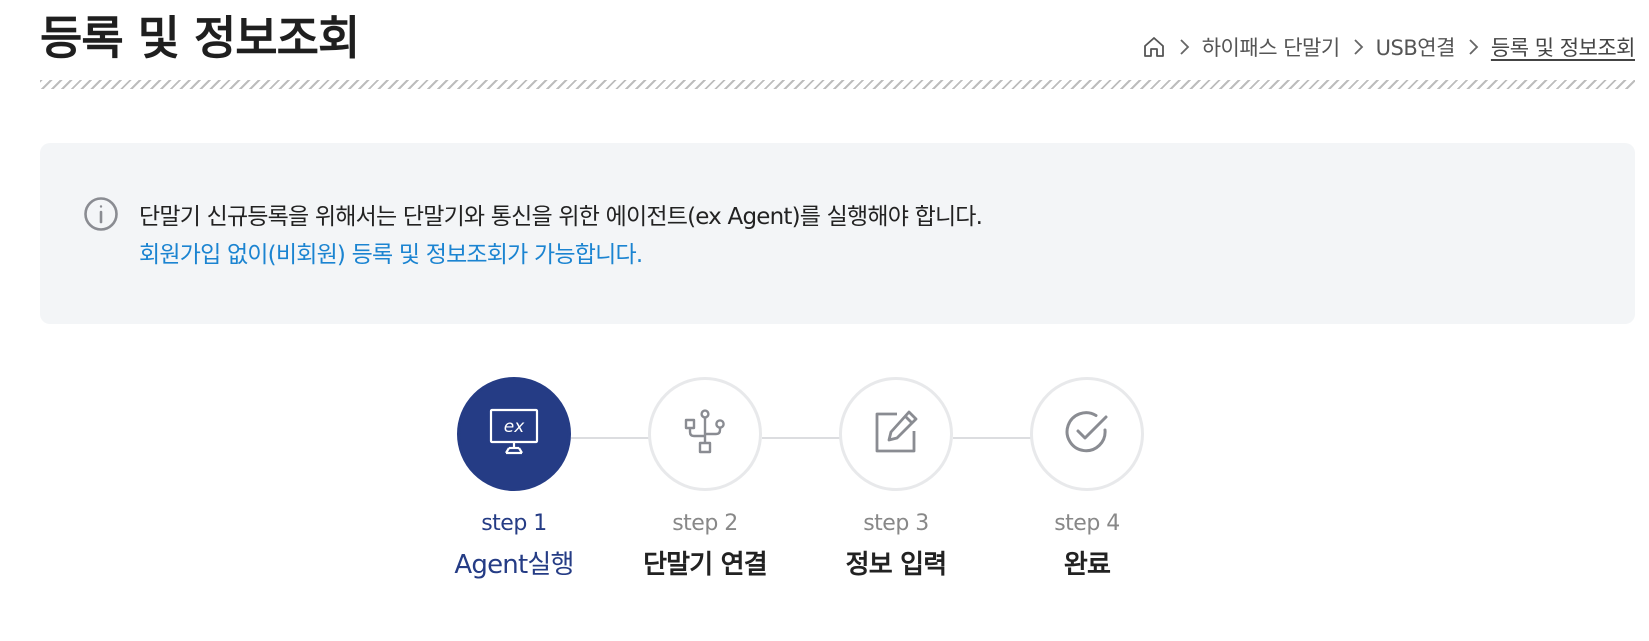  I want to click on breadcrumb-item-hipass-terminal: 하이패스 단말기, so click(1271, 47).